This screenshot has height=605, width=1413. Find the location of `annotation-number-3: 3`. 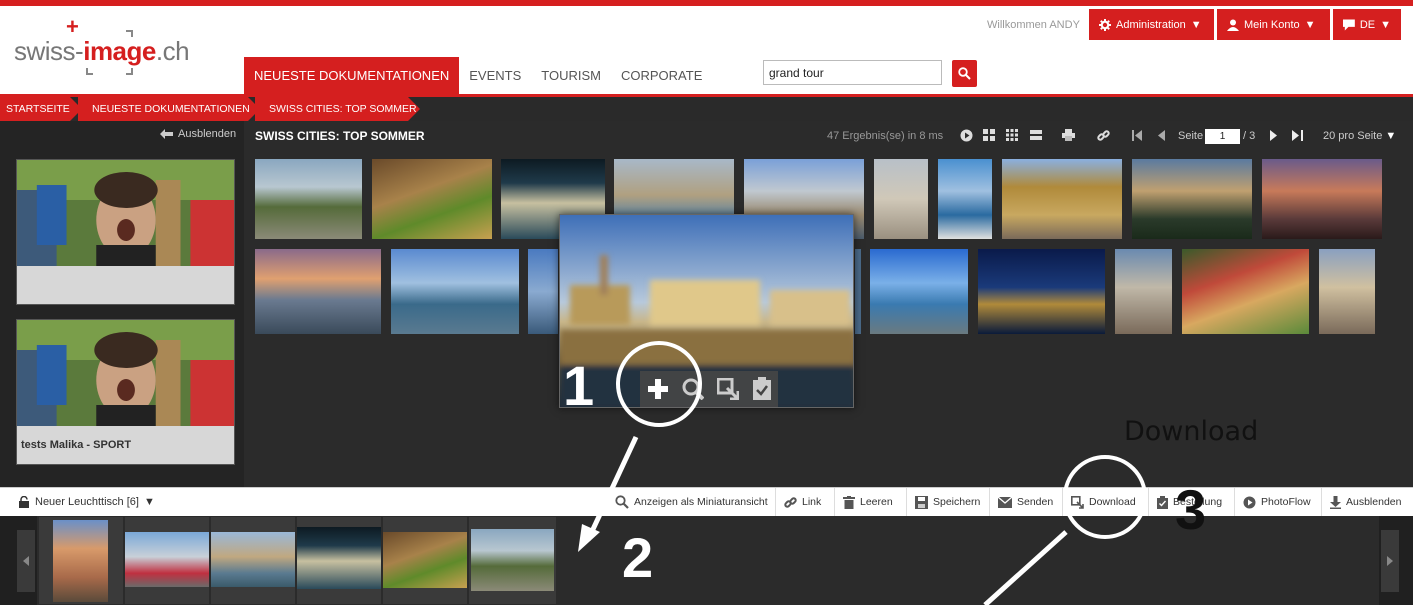

annotation-number-3: 3 is located at coordinates (1191, 509).